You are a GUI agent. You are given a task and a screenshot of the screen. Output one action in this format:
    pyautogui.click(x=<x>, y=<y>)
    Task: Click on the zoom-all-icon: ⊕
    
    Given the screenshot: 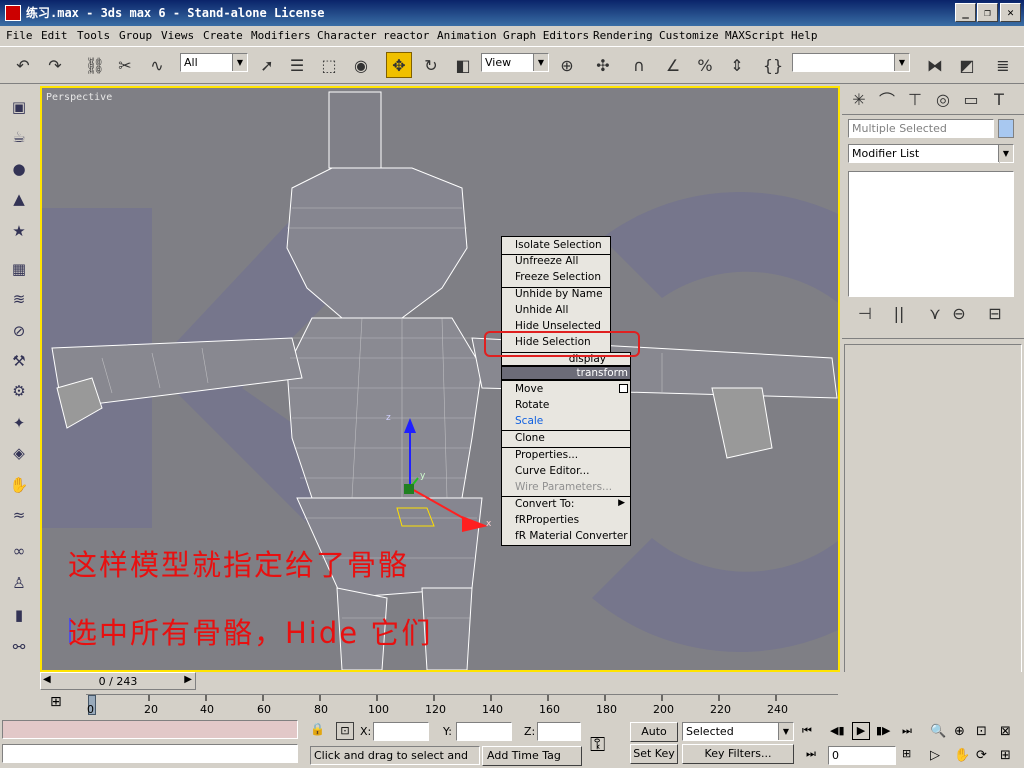 What is the action you would take?
    pyautogui.click(x=959, y=731)
    